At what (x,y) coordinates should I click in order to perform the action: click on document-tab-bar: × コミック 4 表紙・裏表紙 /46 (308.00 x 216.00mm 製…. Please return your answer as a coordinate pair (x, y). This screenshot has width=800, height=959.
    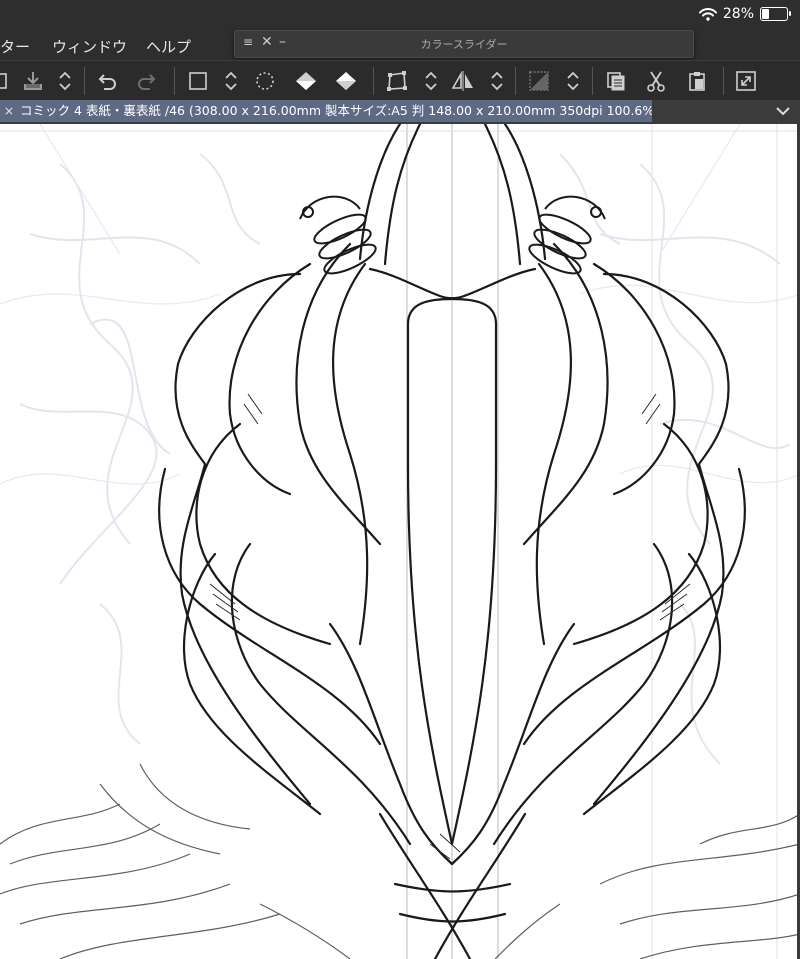
    Looking at the image, I should click on (400, 112).